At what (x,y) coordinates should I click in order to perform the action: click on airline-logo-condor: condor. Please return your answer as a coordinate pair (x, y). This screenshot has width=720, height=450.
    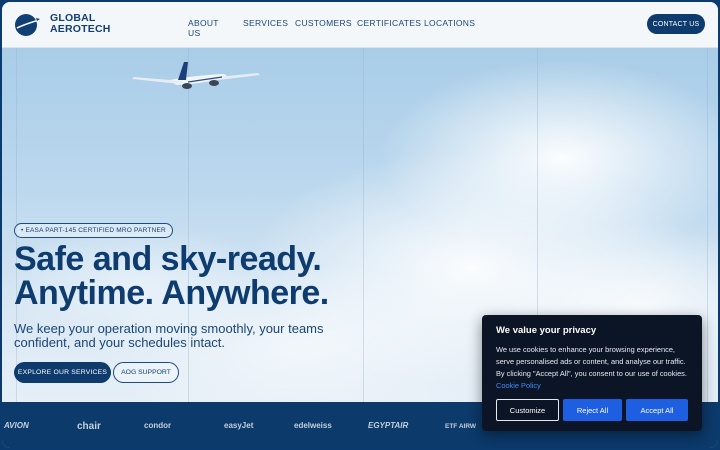
    Looking at the image, I should click on (158, 425).